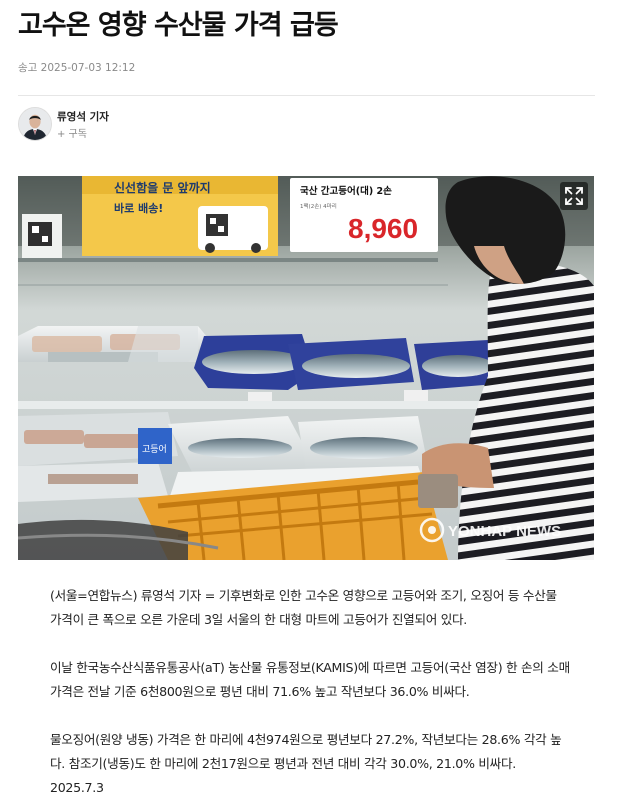 The height and width of the screenshot is (800, 617). I want to click on price-card: 국산 간고등어(대) 2손 1팩(2손) 4마리 8,960, so click(364, 215).